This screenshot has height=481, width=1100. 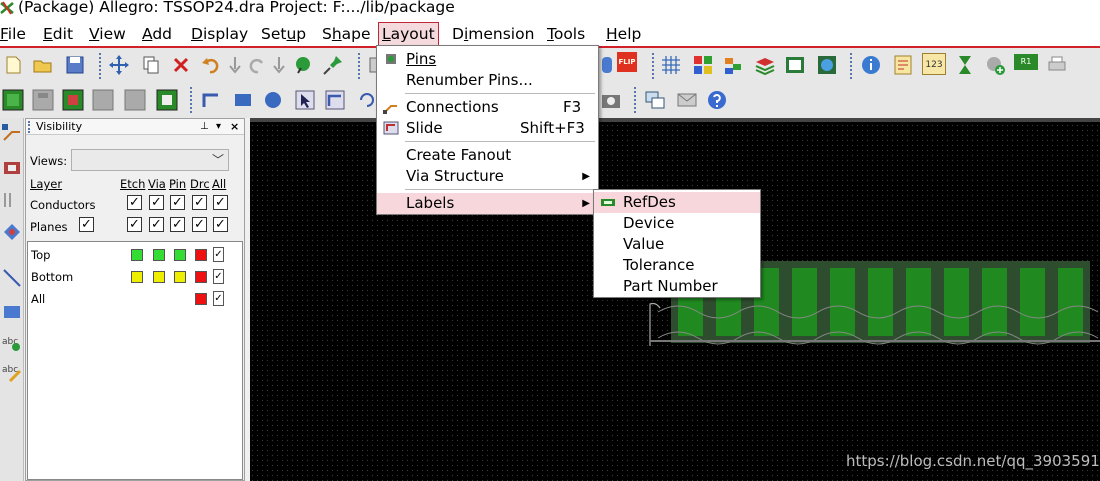 I want to click on planes-etch-checkbox: ✓, so click(x=134, y=224).